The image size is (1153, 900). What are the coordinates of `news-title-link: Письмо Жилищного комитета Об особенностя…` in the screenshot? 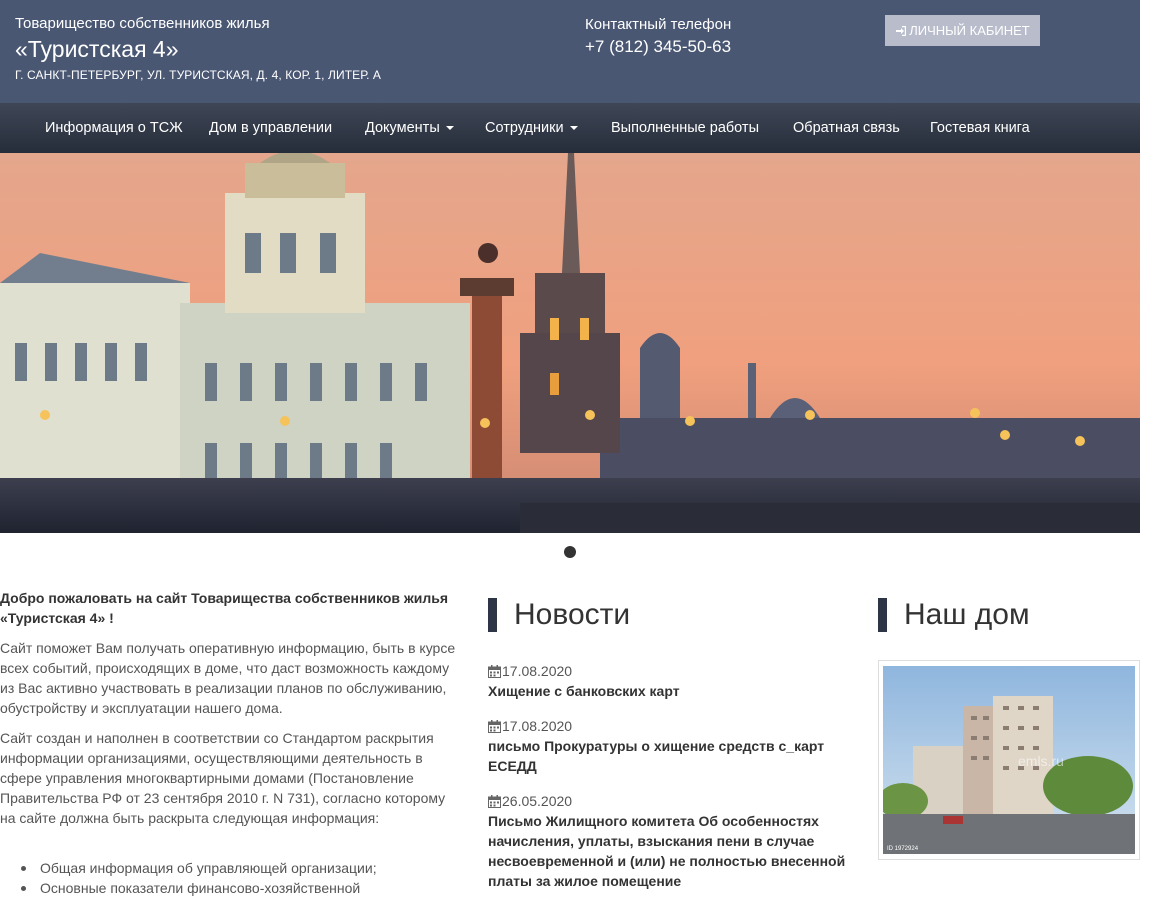 It's located at (668, 851).